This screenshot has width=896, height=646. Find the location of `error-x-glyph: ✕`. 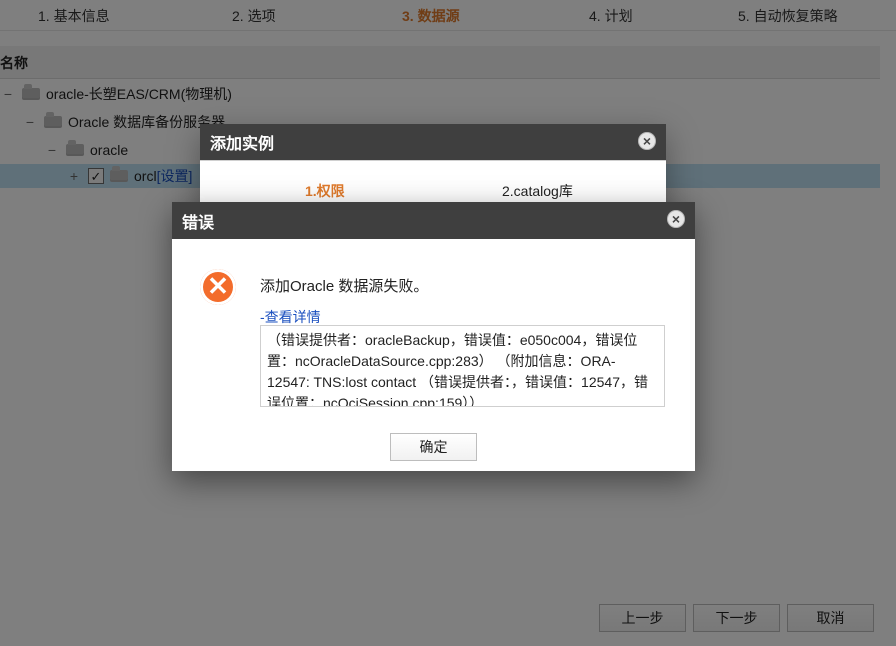

error-x-glyph: ✕ is located at coordinates (218, 286).